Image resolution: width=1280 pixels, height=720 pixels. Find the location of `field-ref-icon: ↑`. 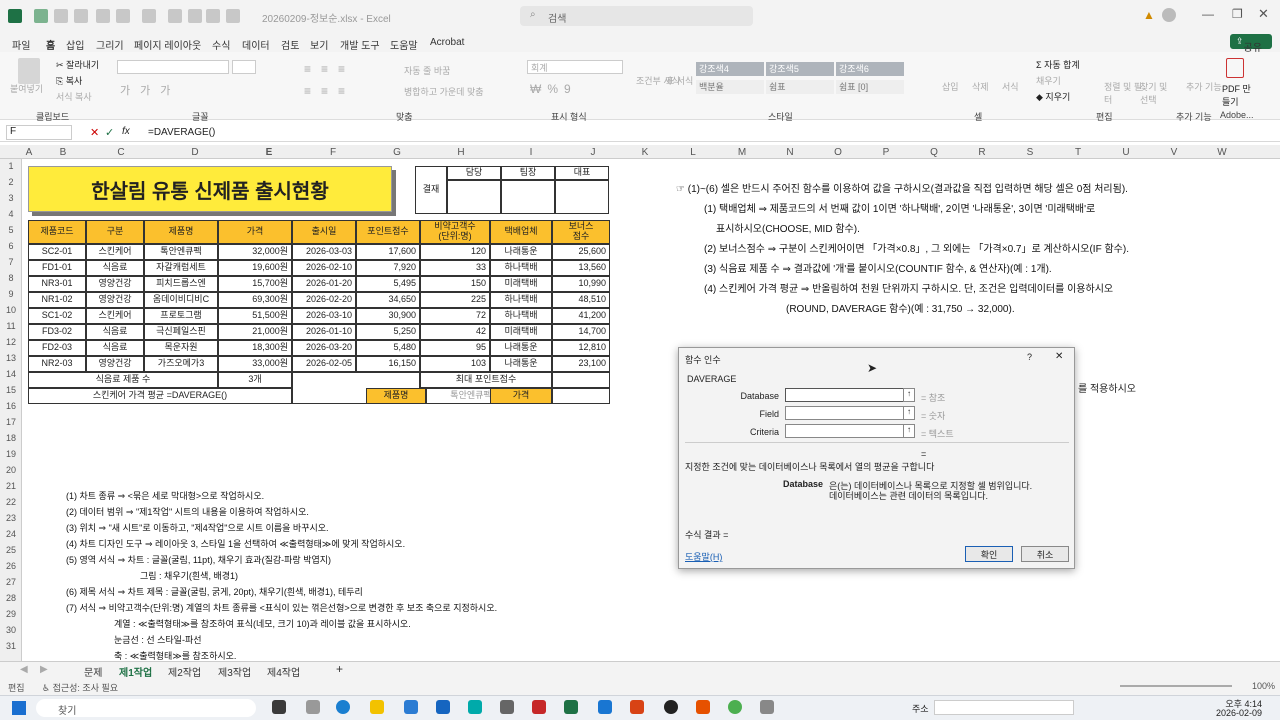

field-ref-icon: ↑ is located at coordinates (909, 413).